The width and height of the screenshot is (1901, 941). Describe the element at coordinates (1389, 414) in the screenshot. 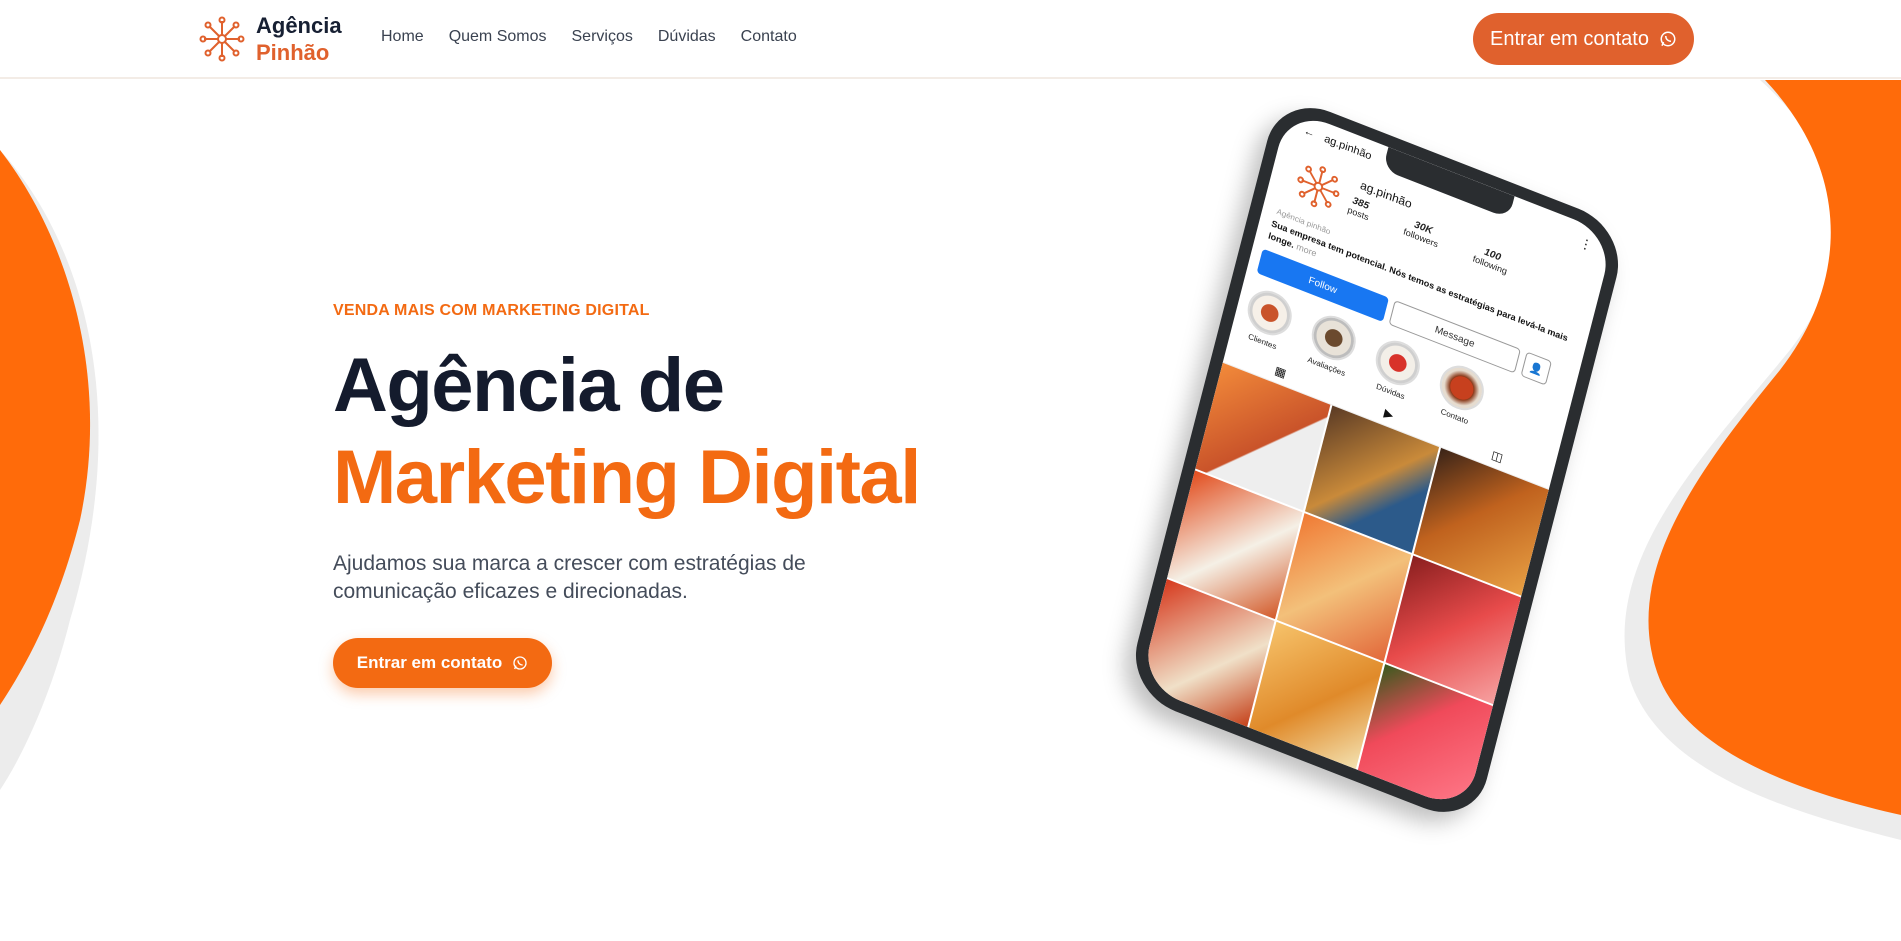

I see `reels-icon: ▶` at that location.